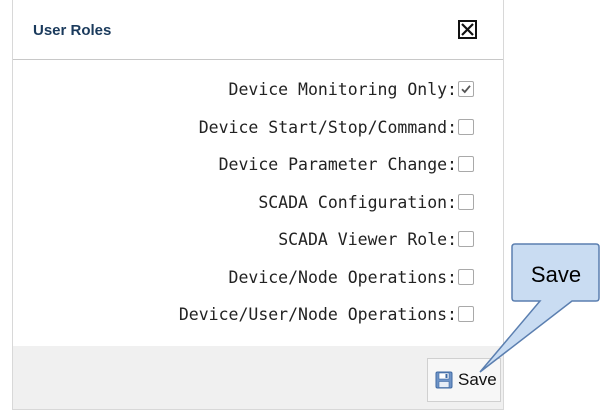  What do you see at coordinates (539, 308) in the screenshot?
I see `save-callout` at bounding box center [539, 308].